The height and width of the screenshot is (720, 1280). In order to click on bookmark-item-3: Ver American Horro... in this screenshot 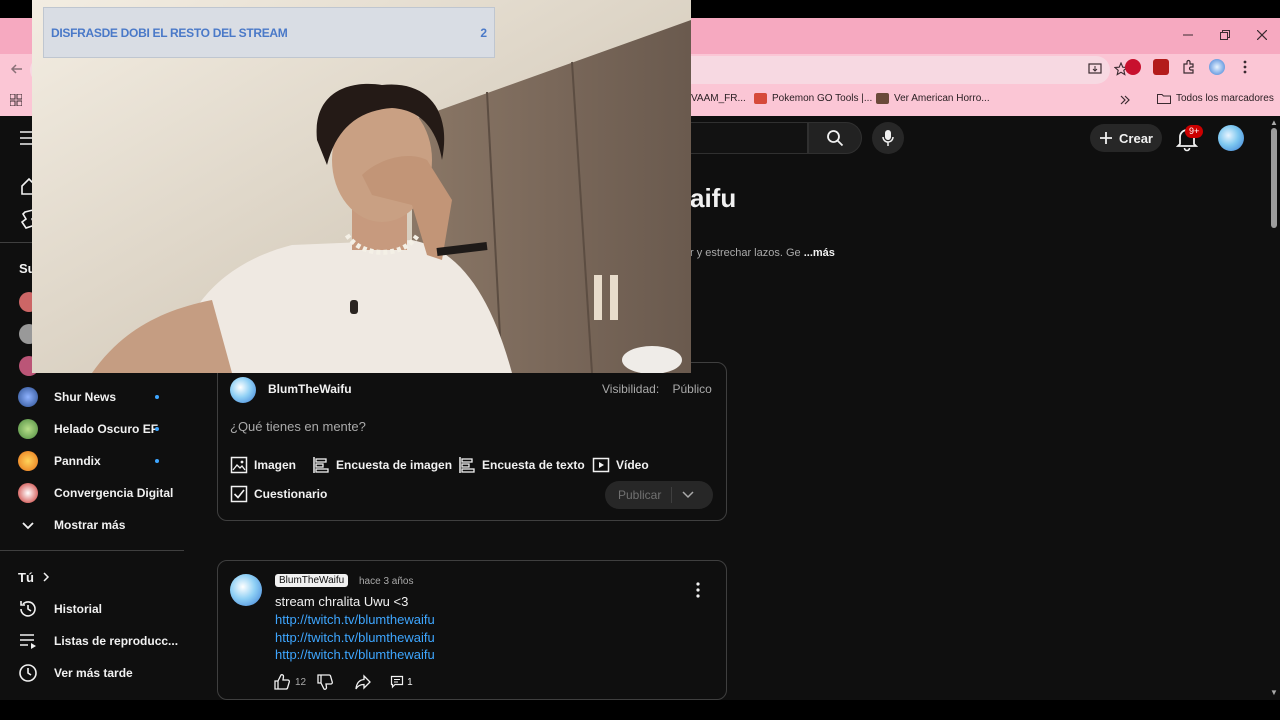, I will do `click(933, 98)`.